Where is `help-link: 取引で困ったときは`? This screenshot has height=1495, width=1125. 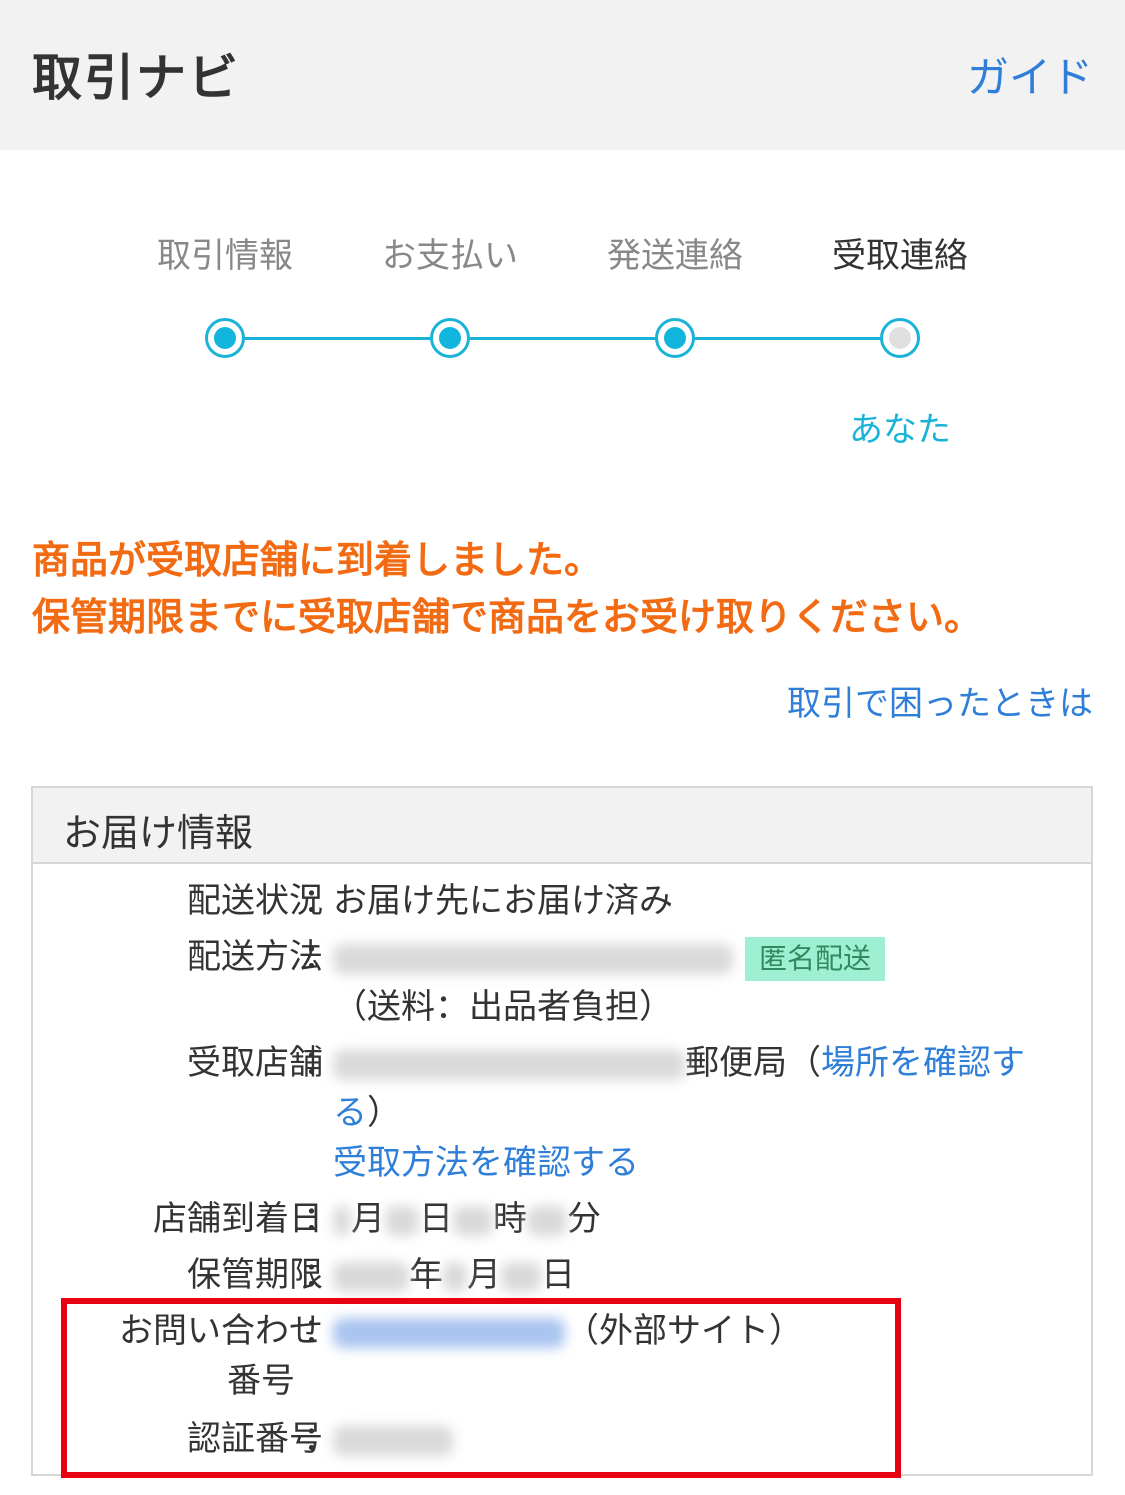
help-link: 取引で困ったときは is located at coordinates (940, 700).